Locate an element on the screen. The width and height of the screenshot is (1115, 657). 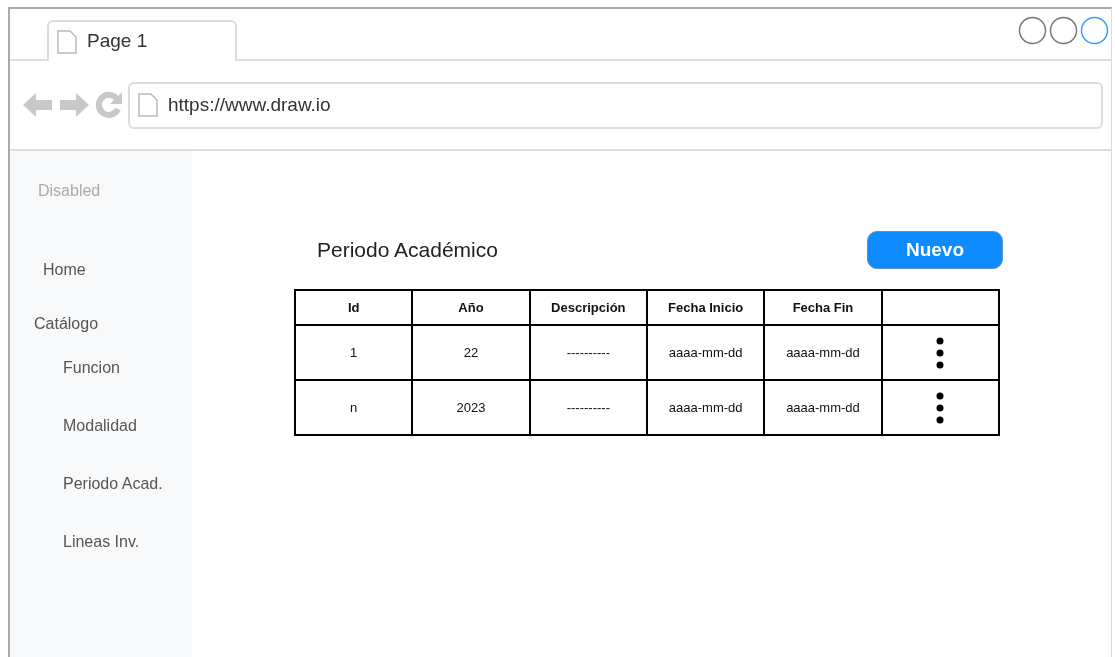
column-header: Fecha Inicio is located at coordinates (706, 307).